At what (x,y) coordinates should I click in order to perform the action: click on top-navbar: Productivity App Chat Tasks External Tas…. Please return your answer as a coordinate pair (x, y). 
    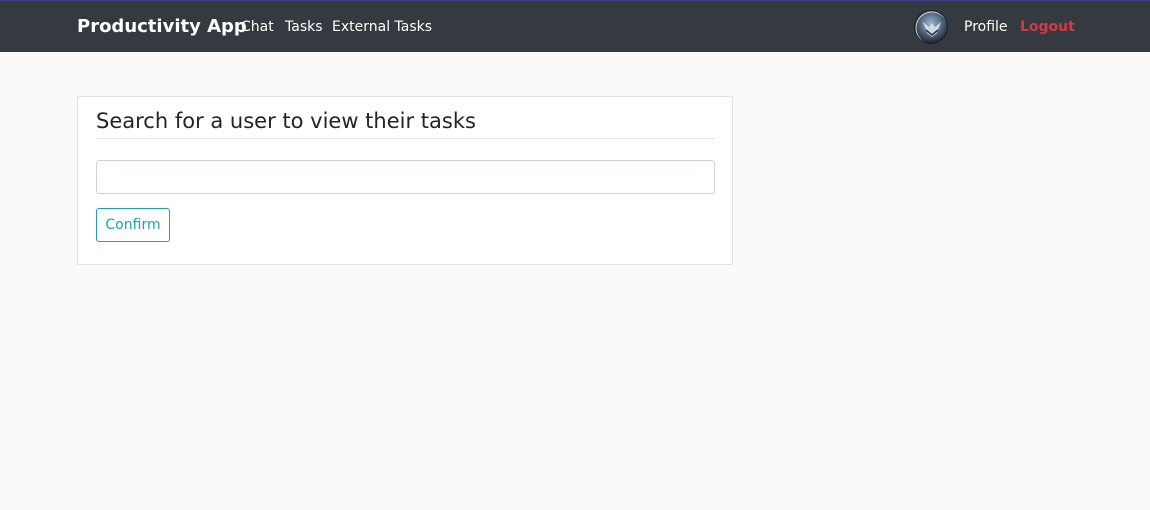
    Looking at the image, I should click on (575, 26).